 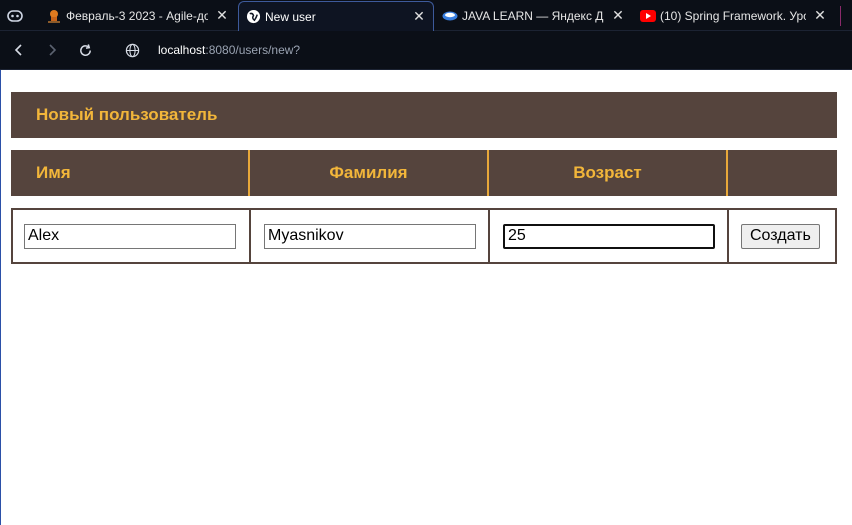 I want to click on tab-agile: Февраль-3 2023 - Agile-до ✕, so click(x=138, y=15).